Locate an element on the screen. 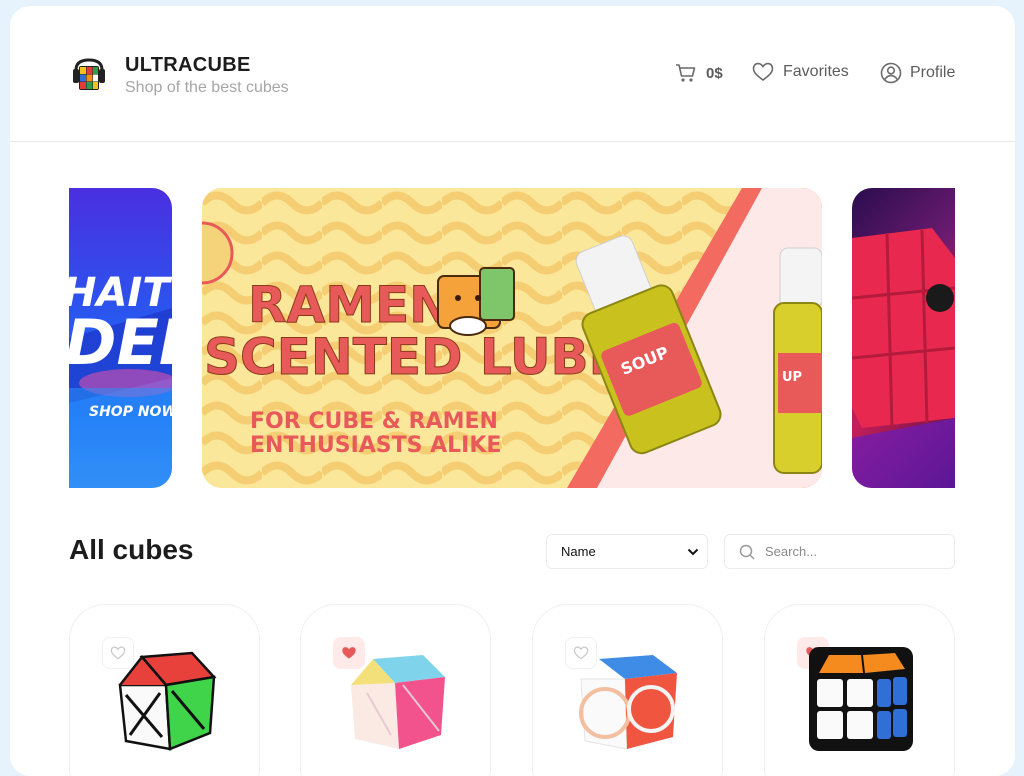 The height and width of the screenshot is (776, 1024). rounded-cube-icon is located at coordinates (628, 702).